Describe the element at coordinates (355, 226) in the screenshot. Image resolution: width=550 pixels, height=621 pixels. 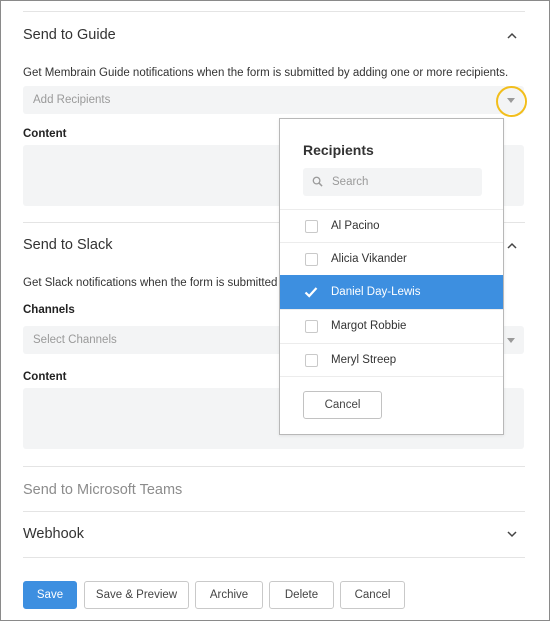
I see `recipient-name: Al Pacino` at that location.